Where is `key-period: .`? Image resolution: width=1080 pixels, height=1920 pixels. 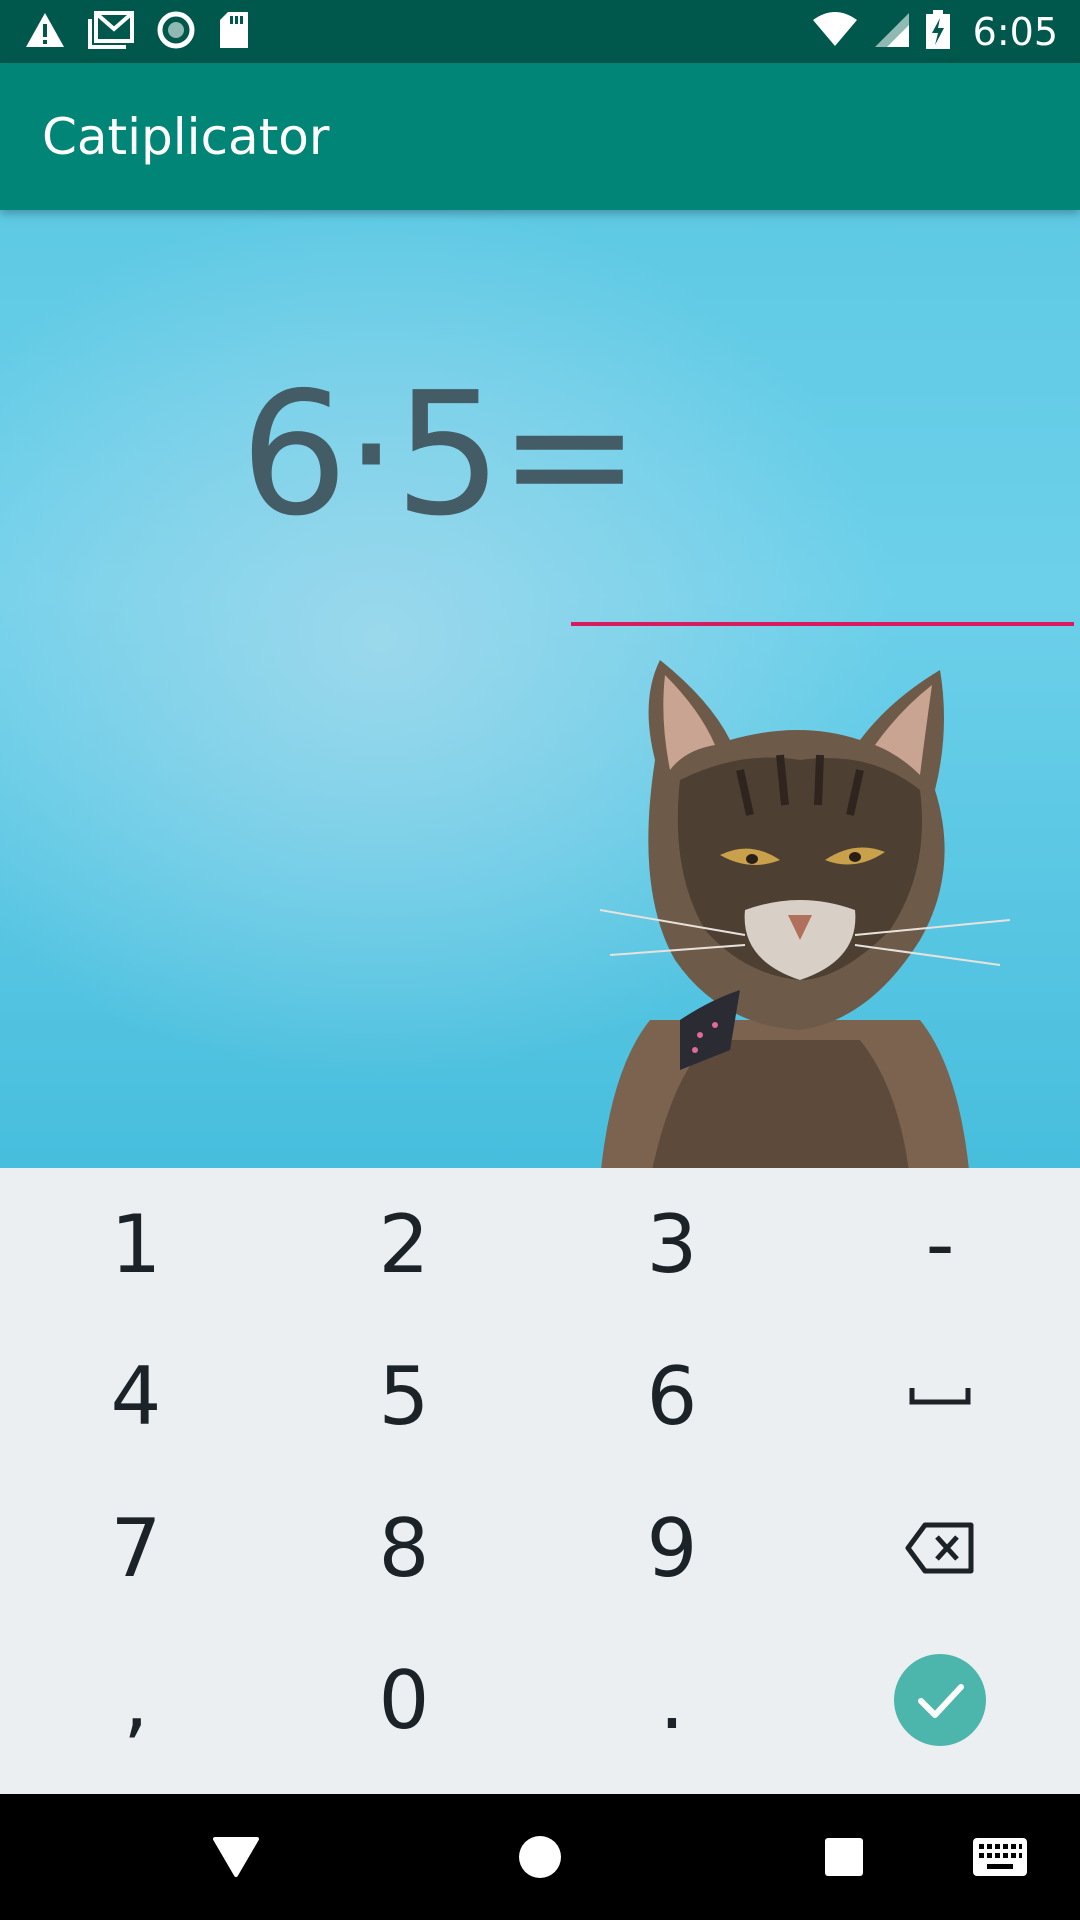 key-period: . is located at coordinates (672, 1700).